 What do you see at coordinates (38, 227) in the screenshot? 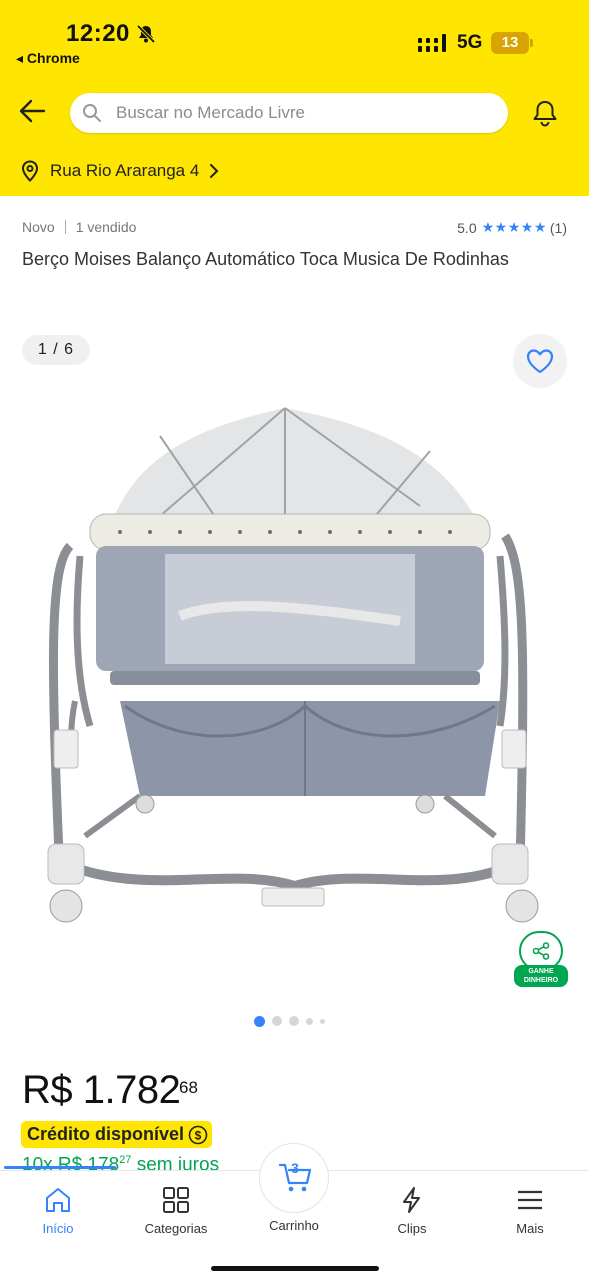
I see `condition: Novo` at bounding box center [38, 227].